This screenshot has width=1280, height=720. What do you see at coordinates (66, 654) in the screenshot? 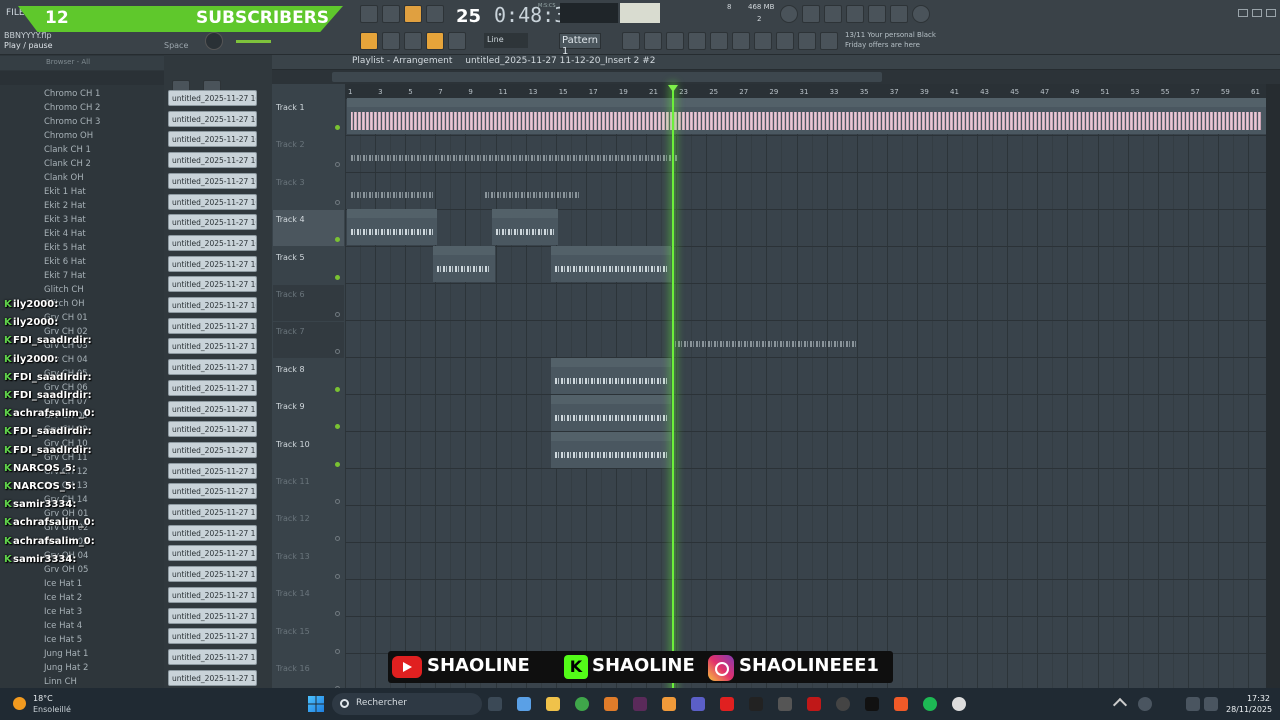
I see `browser-item: Jung Hat 1` at bounding box center [66, 654].